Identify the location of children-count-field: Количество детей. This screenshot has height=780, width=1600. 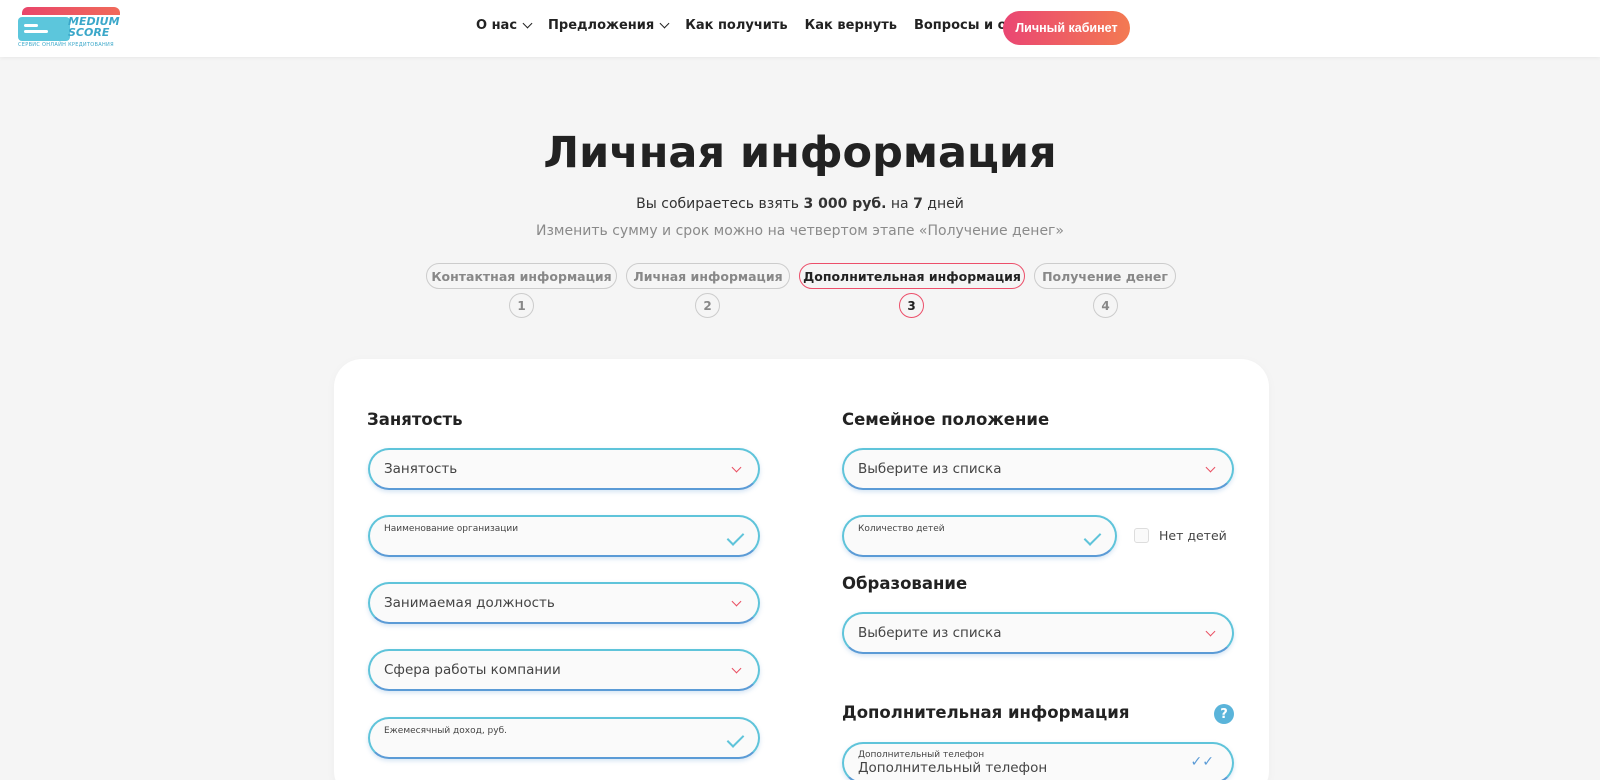
(979, 536).